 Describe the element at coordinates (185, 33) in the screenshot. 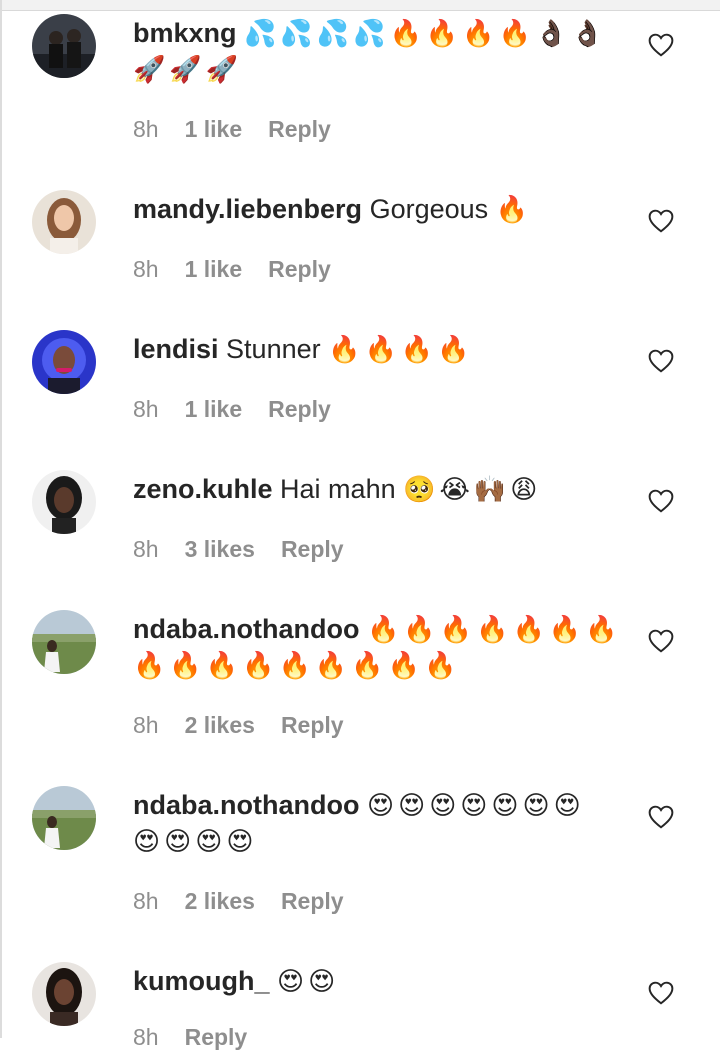

I see `comment-username: bmkxng` at that location.